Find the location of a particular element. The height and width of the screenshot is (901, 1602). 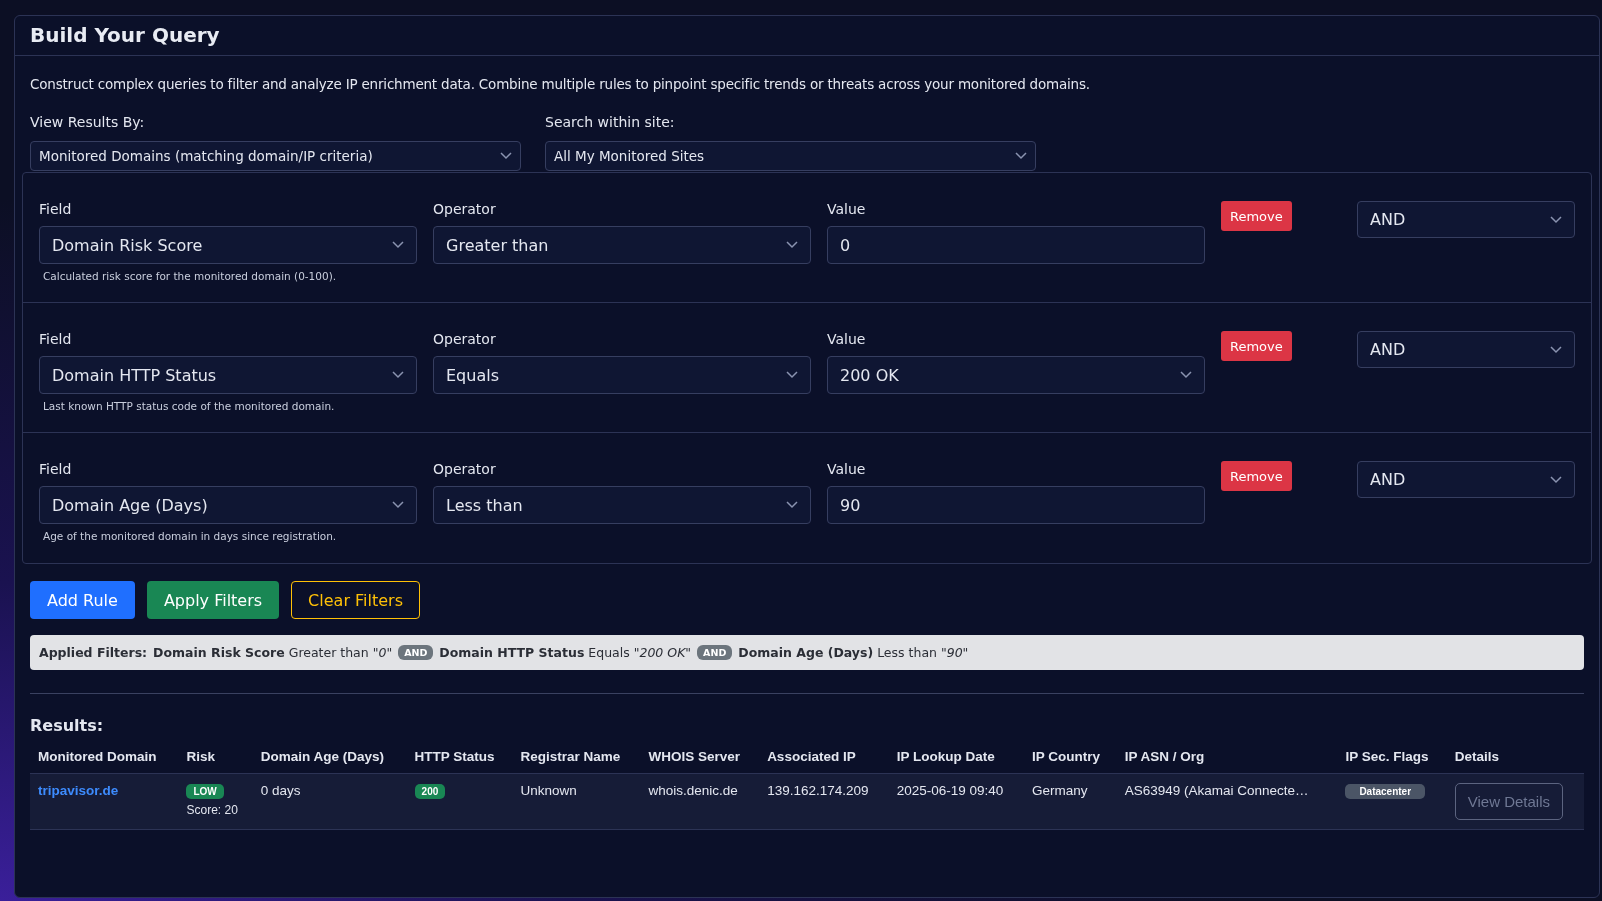

domain-link: tripavisor.de is located at coordinates (78, 790).